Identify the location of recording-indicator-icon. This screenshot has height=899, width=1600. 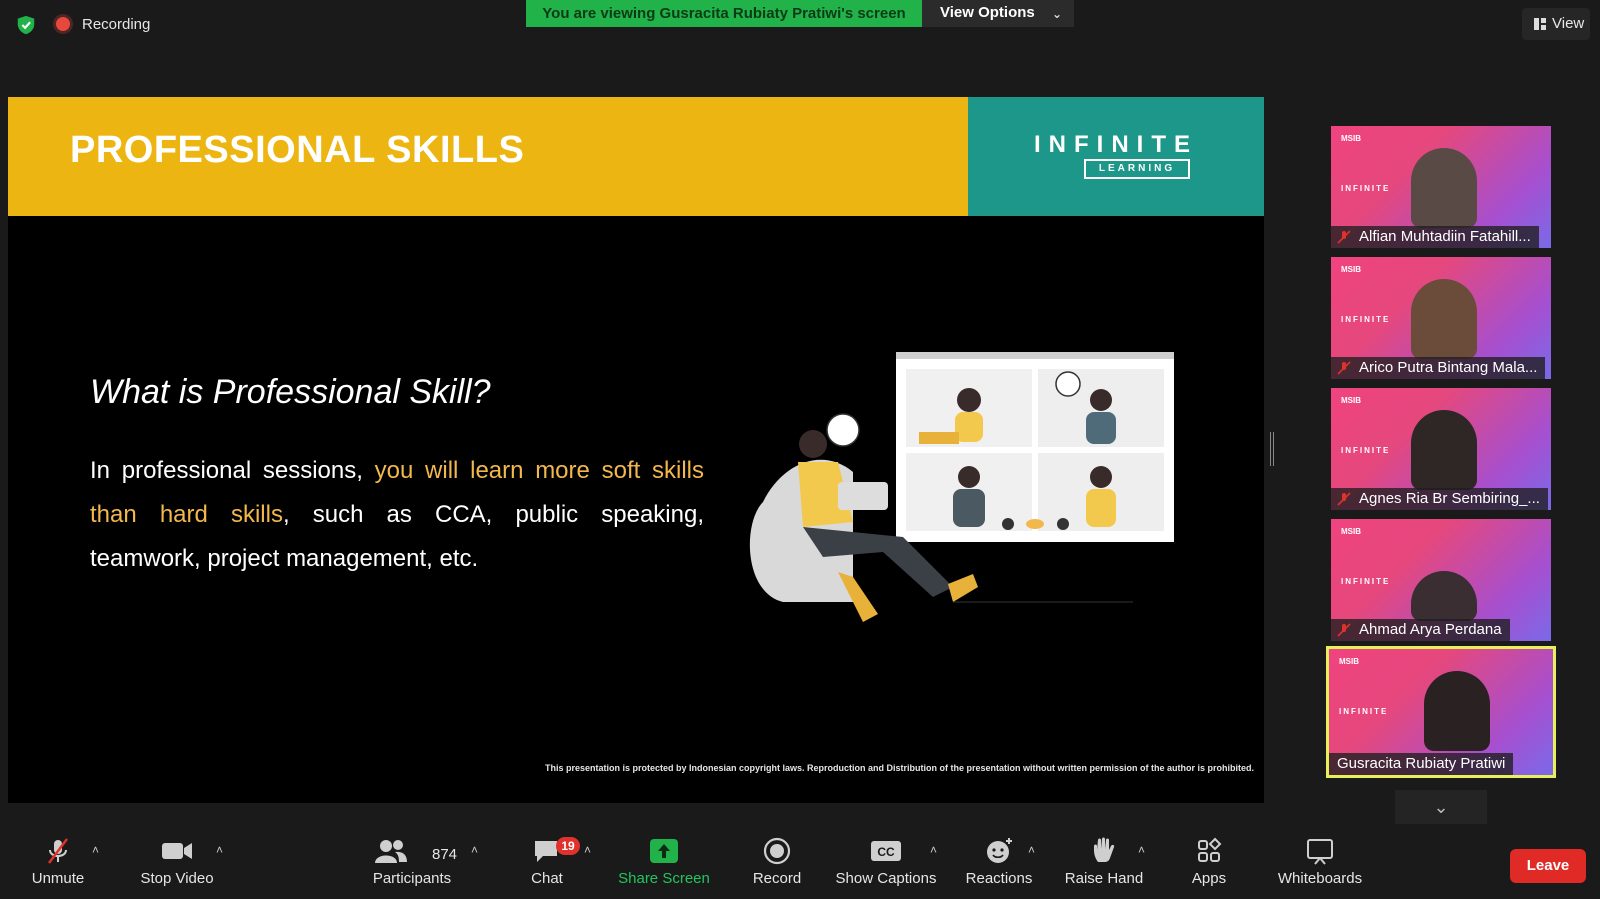
(63, 24).